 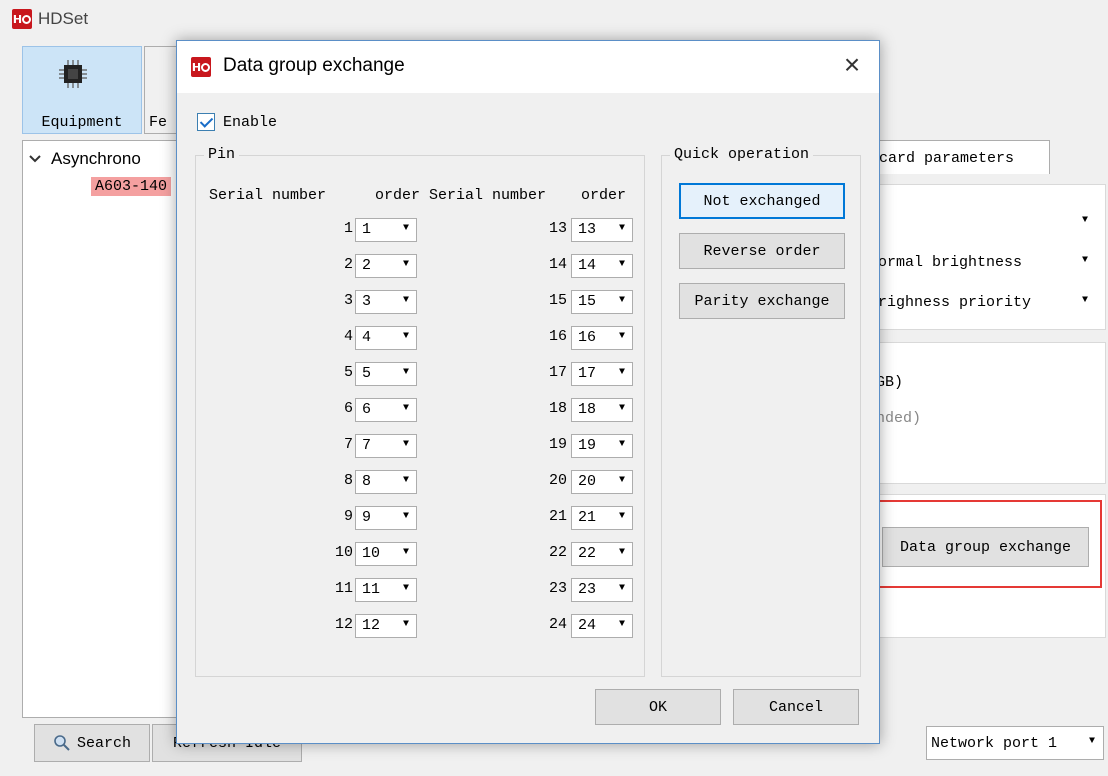 What do you see at coordinates (528, 67) in the screenshot?
I see `dialog-title-bar: H Data group exchange ×` at bounding box center [528, 67].